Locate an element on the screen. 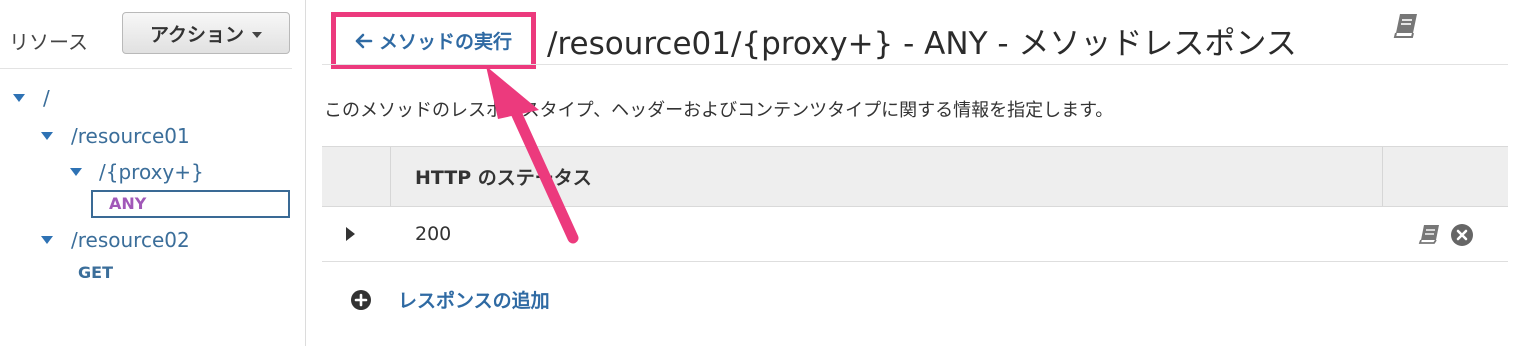 Image resolution: width=1518 pixels, height=346 pixels. add-response-button: レスポンスの追加 is located at coordinates (450, 299).